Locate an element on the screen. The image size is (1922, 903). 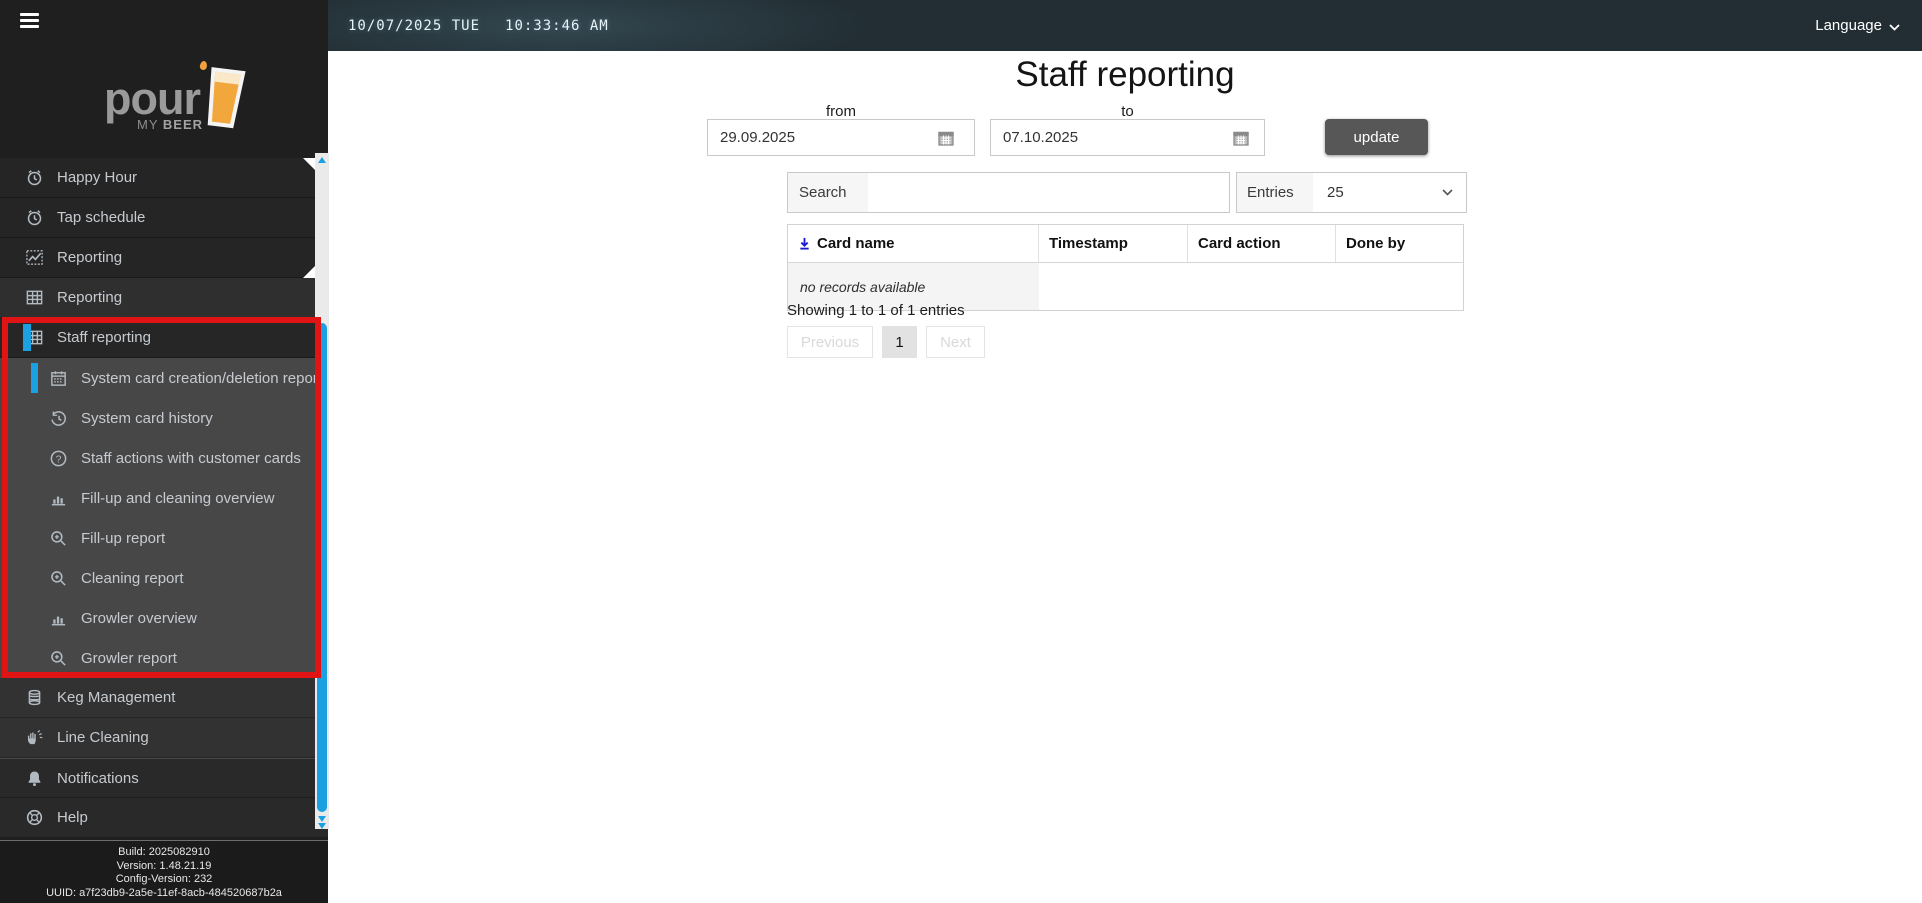
keg-icon is located at coordinates (34, 697).